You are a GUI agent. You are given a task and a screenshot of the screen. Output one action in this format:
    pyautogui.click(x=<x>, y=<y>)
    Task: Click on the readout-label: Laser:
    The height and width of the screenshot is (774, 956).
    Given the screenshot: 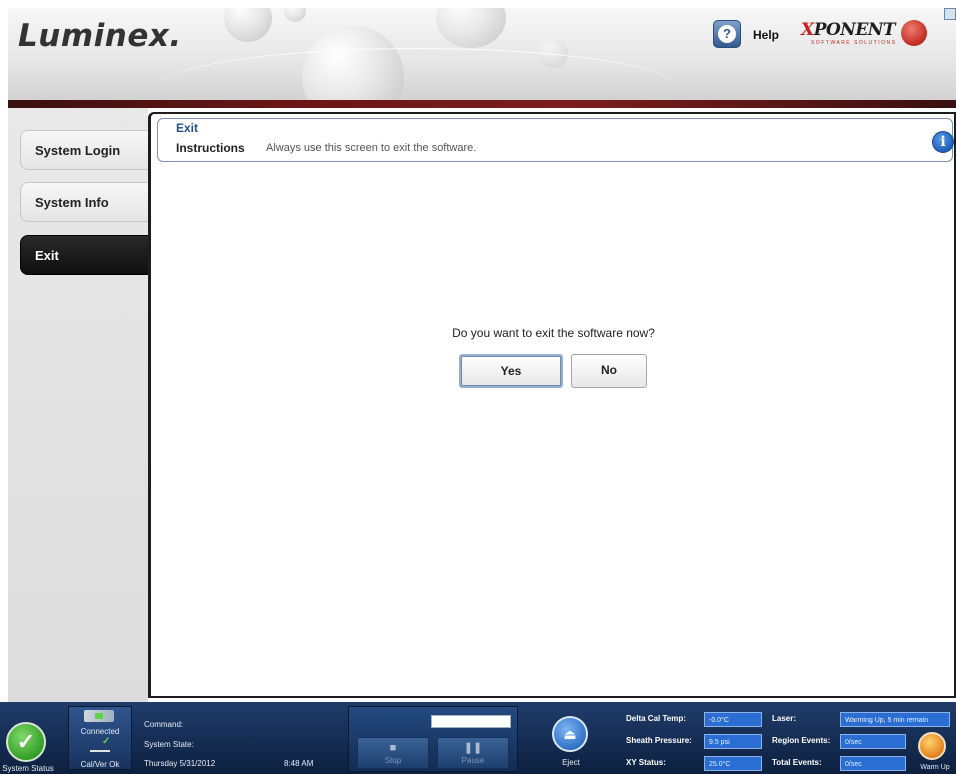 What is the action you would take?
    pyautogui.click(x=784, y=718)
    